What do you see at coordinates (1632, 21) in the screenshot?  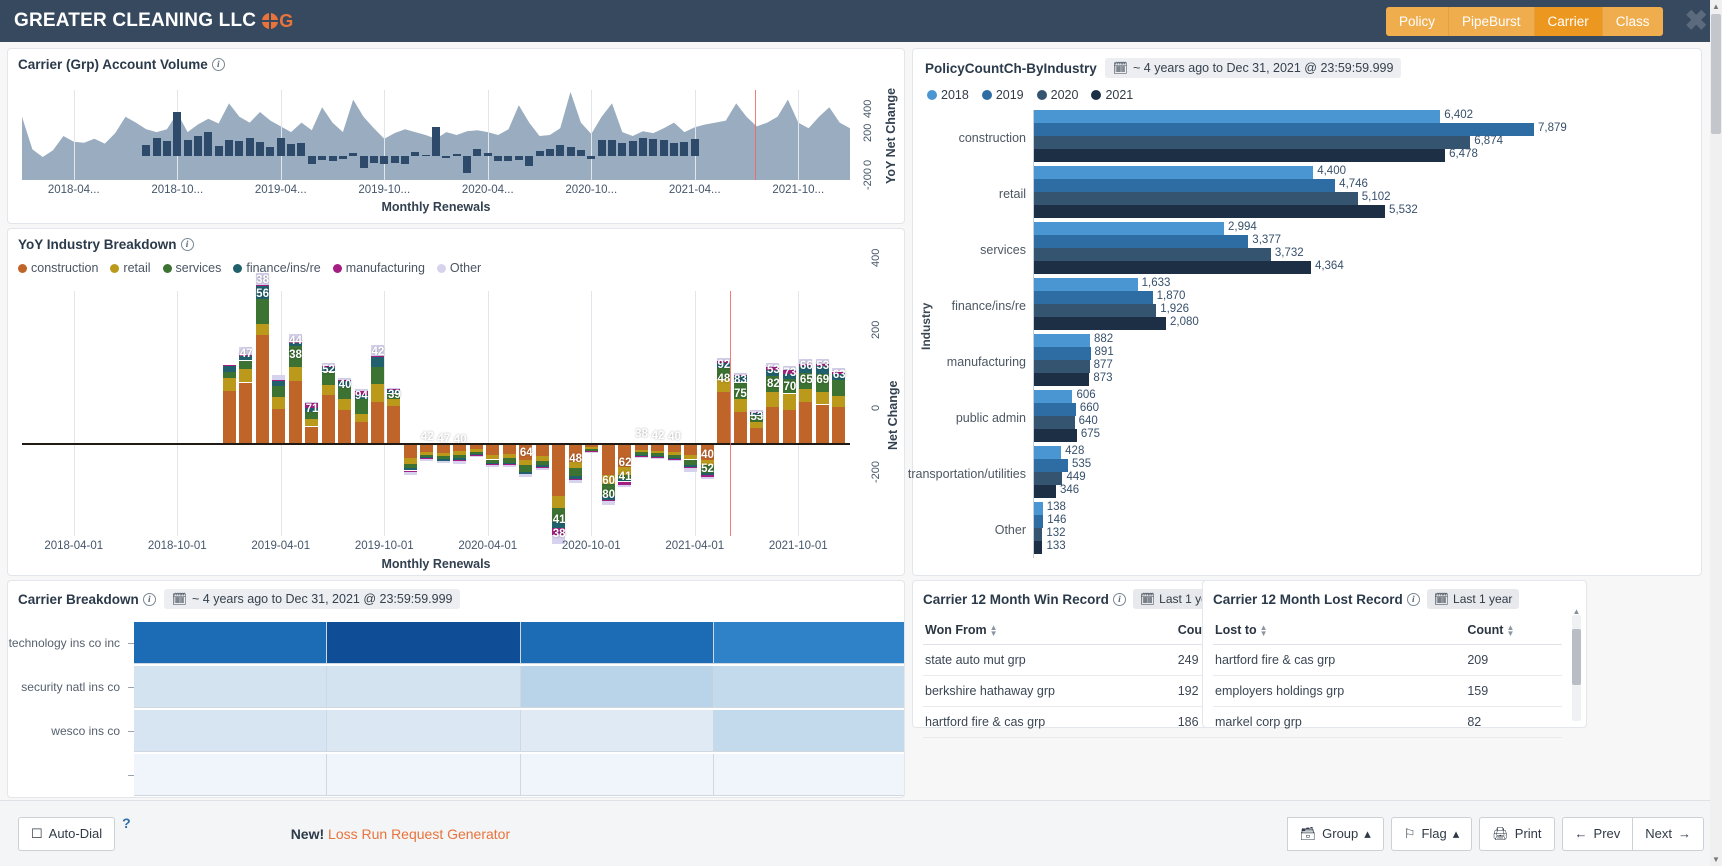 I see `tab-class: Class` at bounding box center [1632, 21].